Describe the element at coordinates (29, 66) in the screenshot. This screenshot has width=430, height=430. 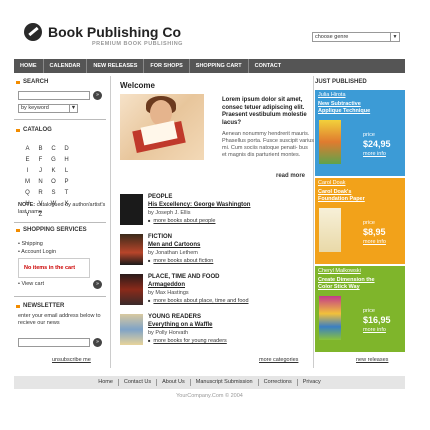
I see `nav-home: HOME` at that location.